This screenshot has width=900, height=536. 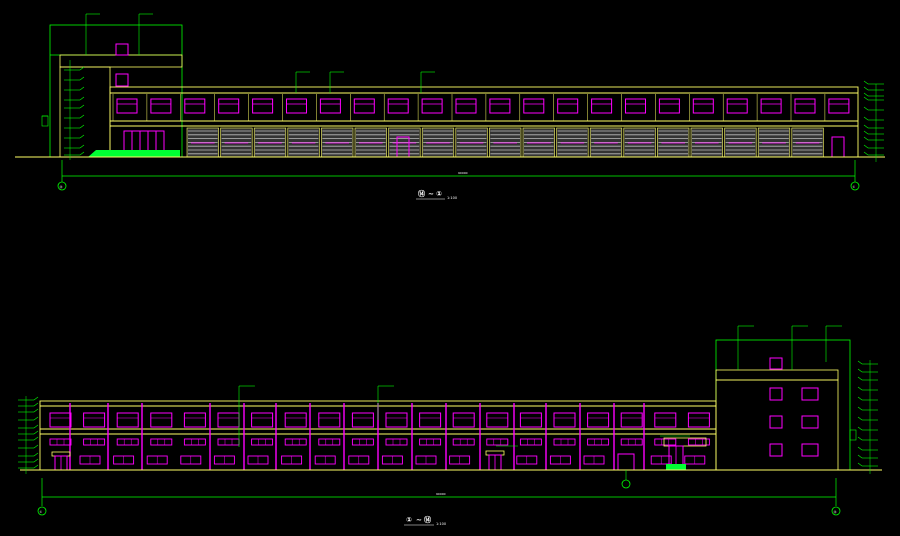 I want to click on axis-bubble-bottom-left: ①, so click(x=42, y=511).